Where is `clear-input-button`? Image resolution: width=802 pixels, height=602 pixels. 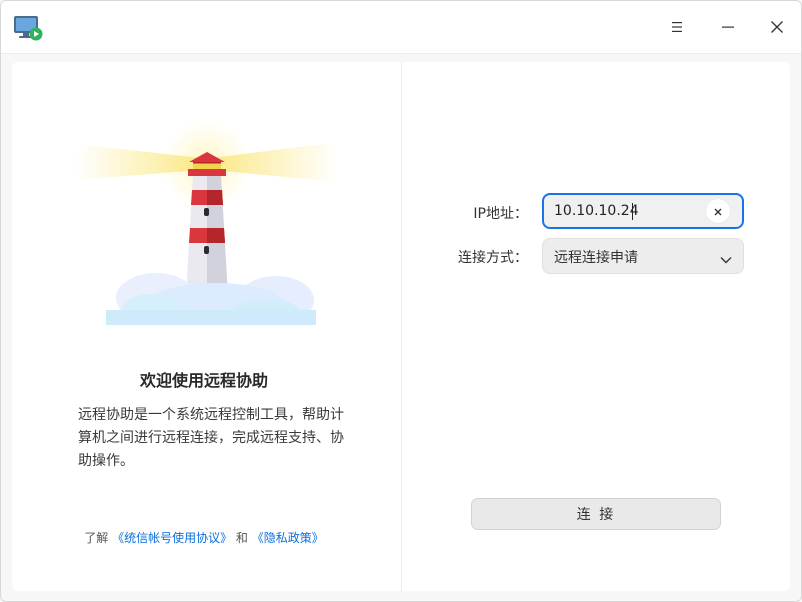 clear-input-button is located at coordinates (718, 211).